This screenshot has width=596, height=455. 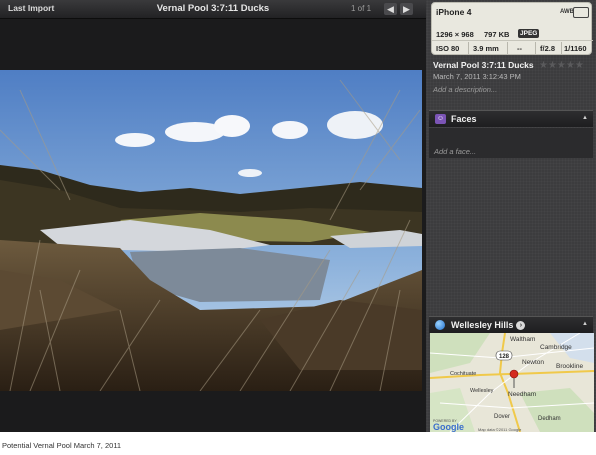 What do you see at coordinates (440, 119) in the screenshot?
I see `faces-icon: ☺` at bounding box center [440, 119].